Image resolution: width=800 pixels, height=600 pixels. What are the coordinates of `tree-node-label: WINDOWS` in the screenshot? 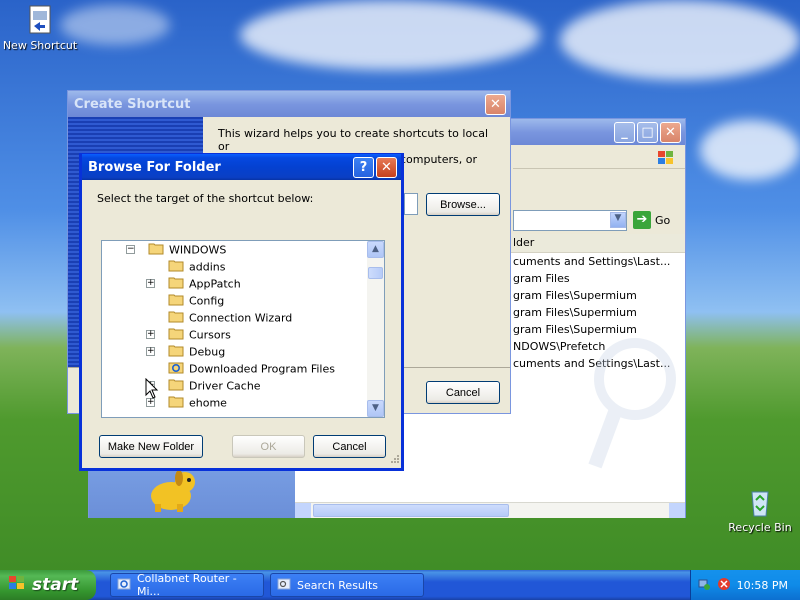 It's located at (198, 250).